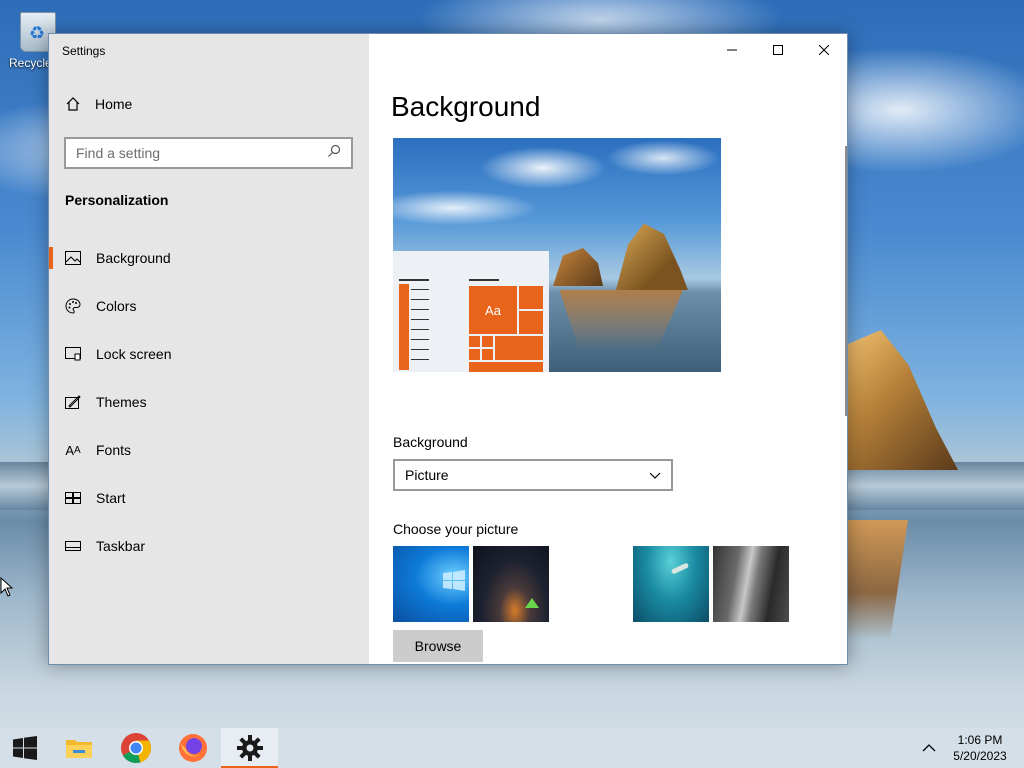 Image resolution: width=1024 pixels, height=768 pixels. I want to click on window-title: Settings, so click(84, 51).